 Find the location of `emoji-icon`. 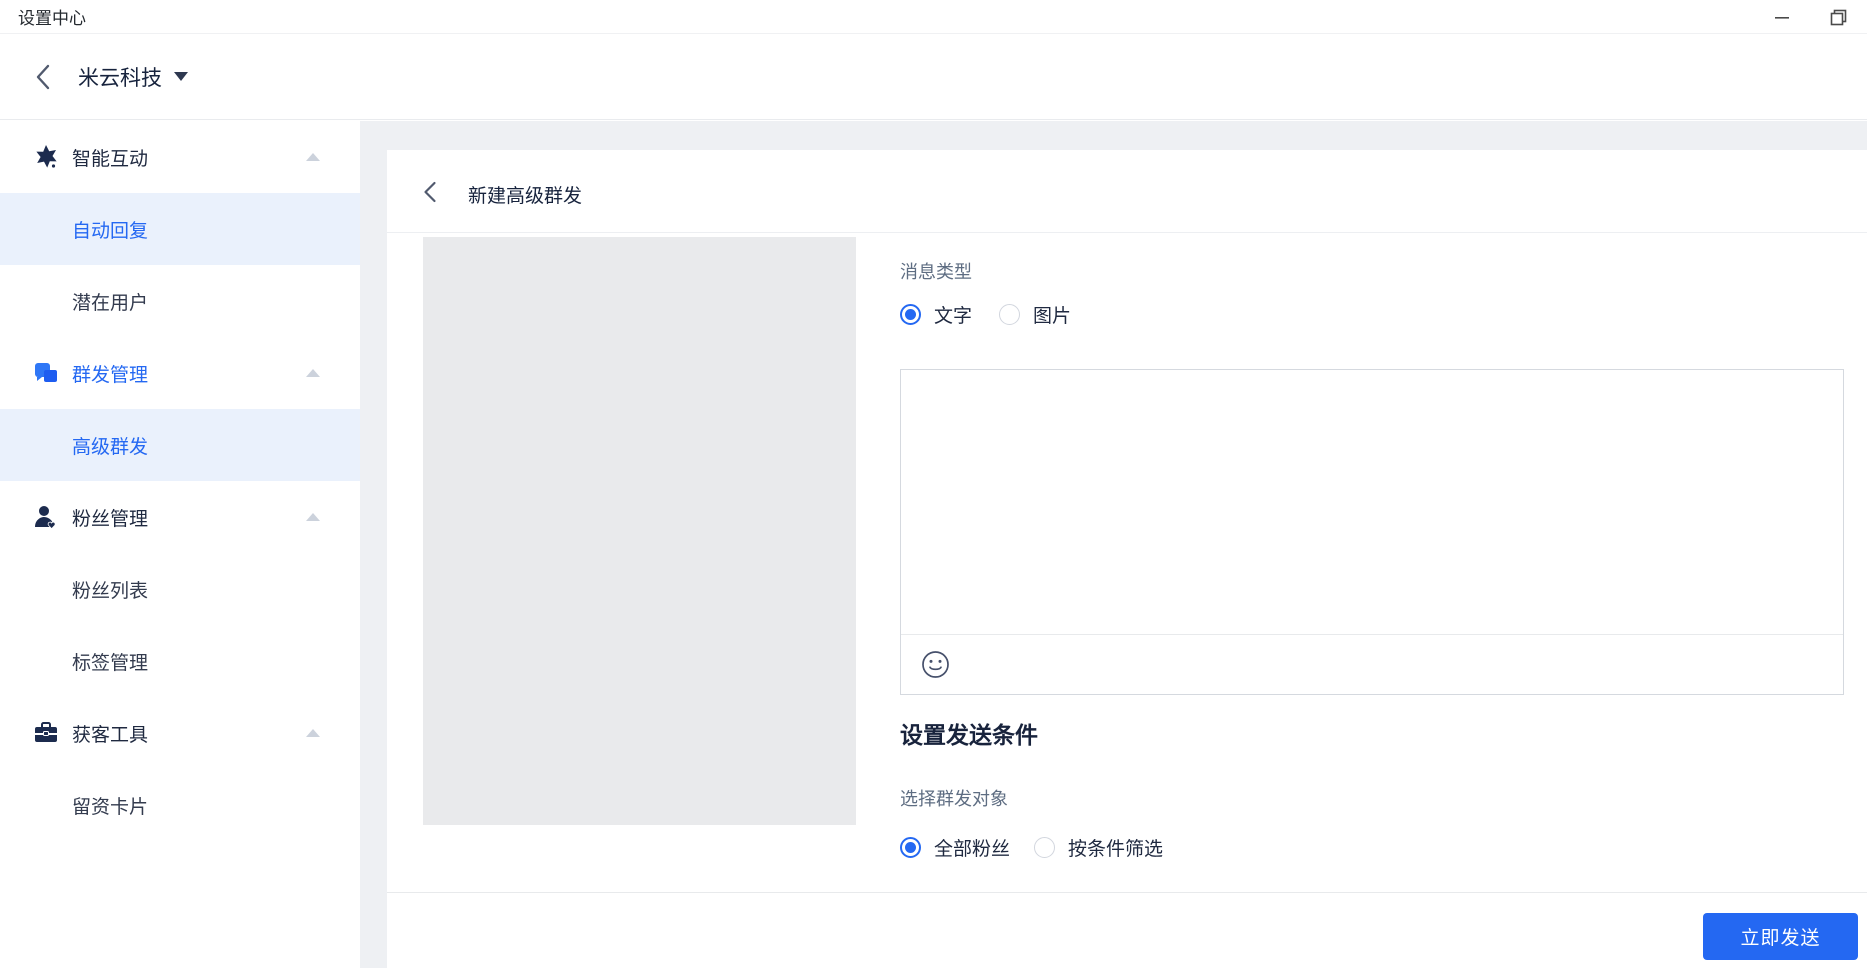

emoji-icon is located at coordinates (935, 664).